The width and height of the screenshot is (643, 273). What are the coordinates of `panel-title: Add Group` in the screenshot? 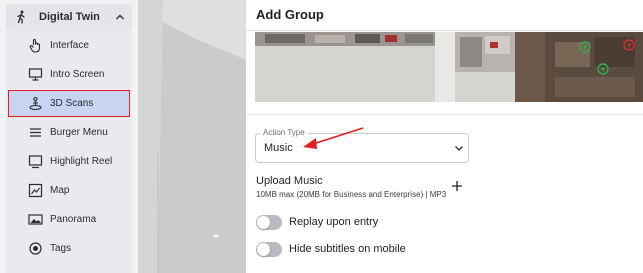 It's located at (290, 14).